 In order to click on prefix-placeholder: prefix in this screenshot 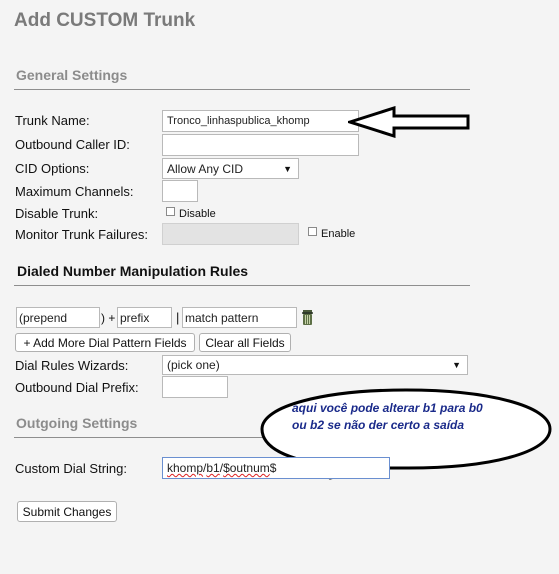, I will do `click(135, 317)`.